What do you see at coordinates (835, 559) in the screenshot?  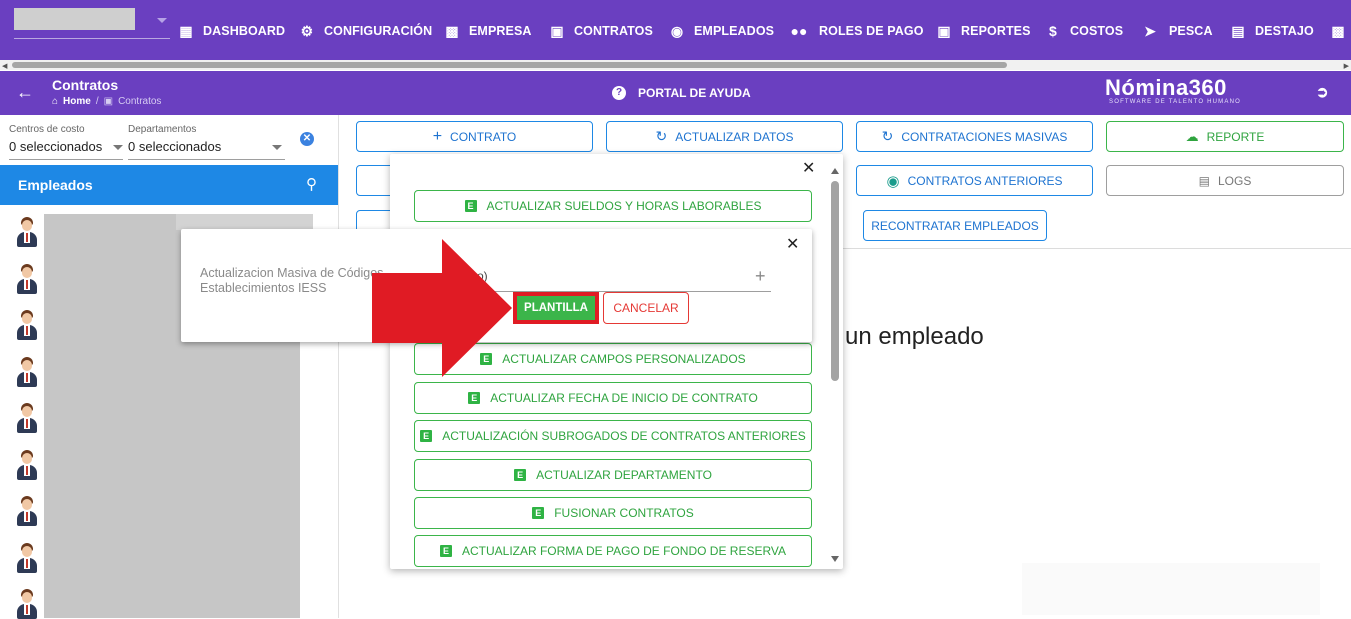 I see `scroll-down-icon` at bounding box center [835, 559].